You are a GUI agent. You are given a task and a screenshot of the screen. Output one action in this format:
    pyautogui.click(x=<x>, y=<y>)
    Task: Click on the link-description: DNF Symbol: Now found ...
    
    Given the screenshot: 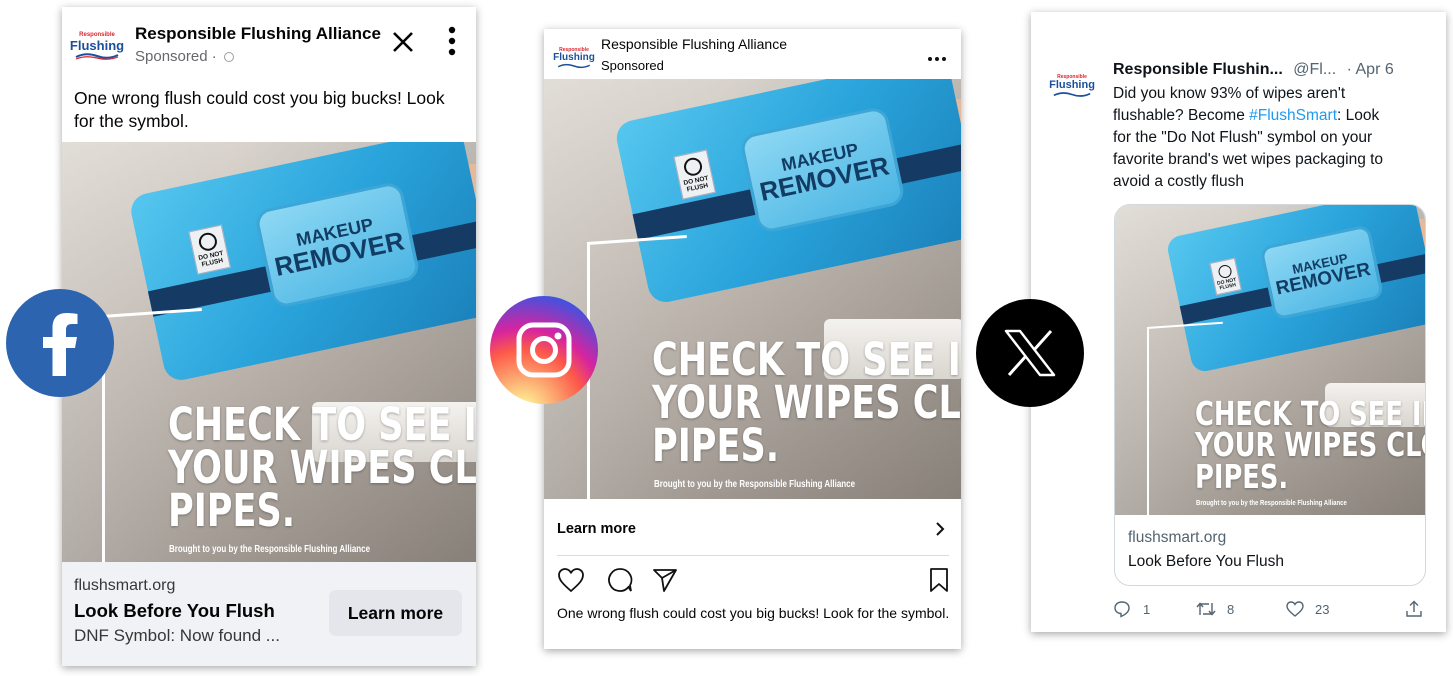 What is the action you would take?
    pyautogui.click(x=177, y=635)
    